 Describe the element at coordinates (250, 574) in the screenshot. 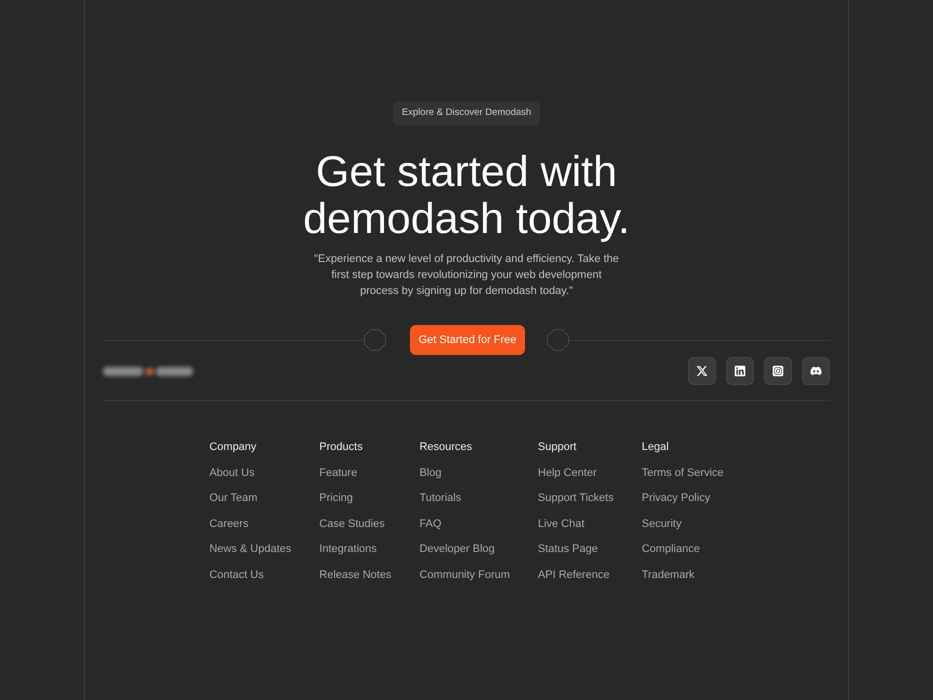

I see `footer-link: Contact Us` at that location.